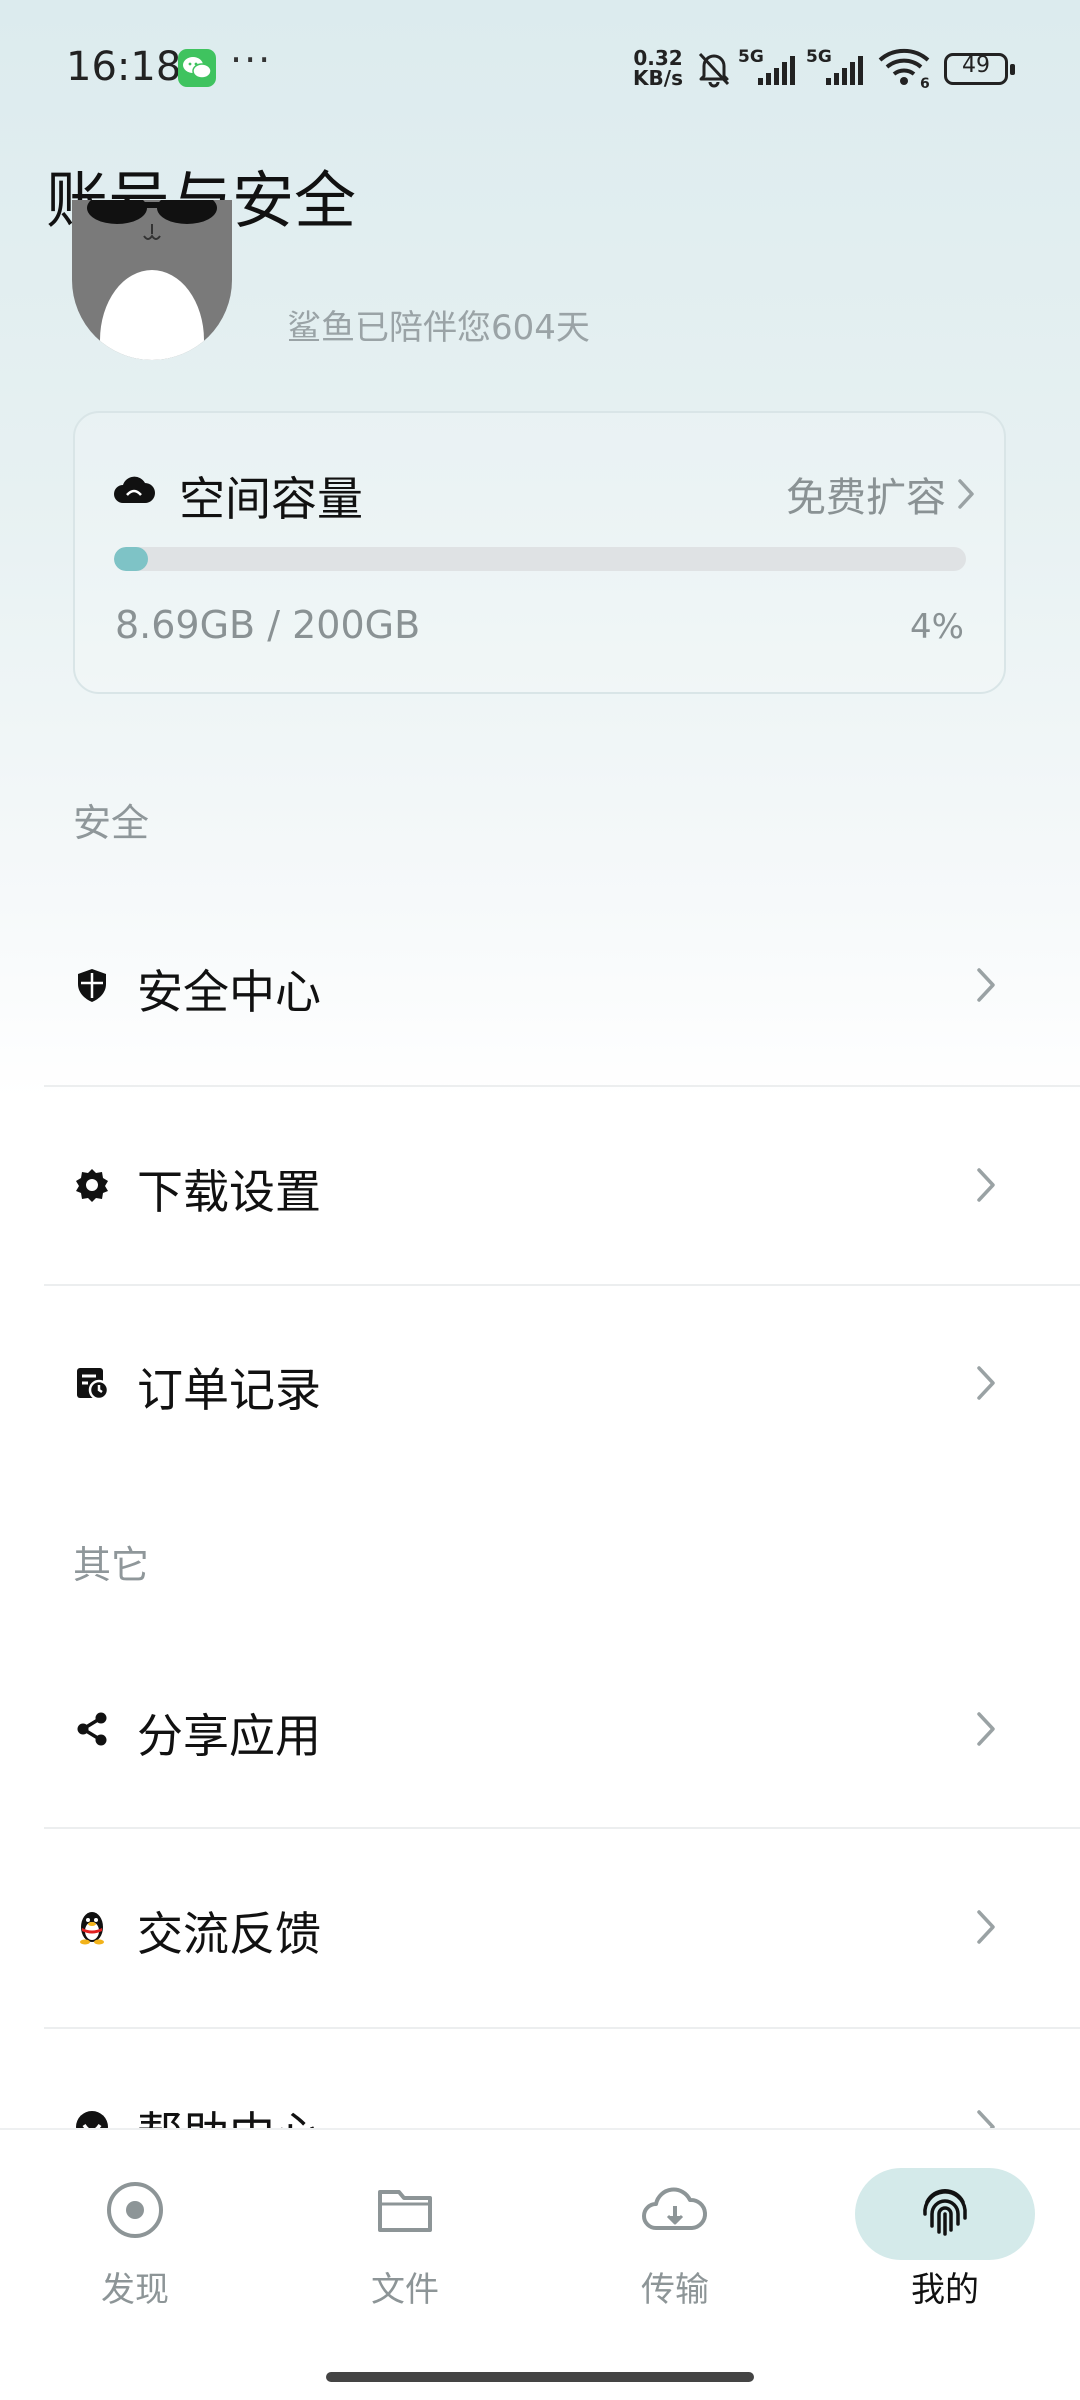  What do you see at coordinates (866, 498) in the screenshot?
I see `free-expand-label: 免费扩容` at bounding box center [866, 498].